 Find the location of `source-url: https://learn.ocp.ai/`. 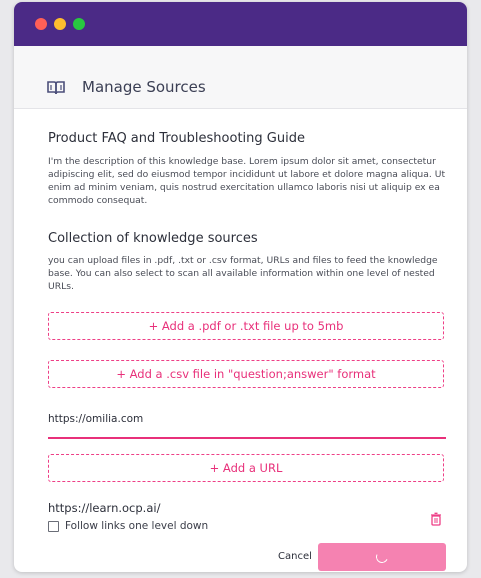

source-url: https://learn.ocp.ai/ is located at coordinates (104, 508).